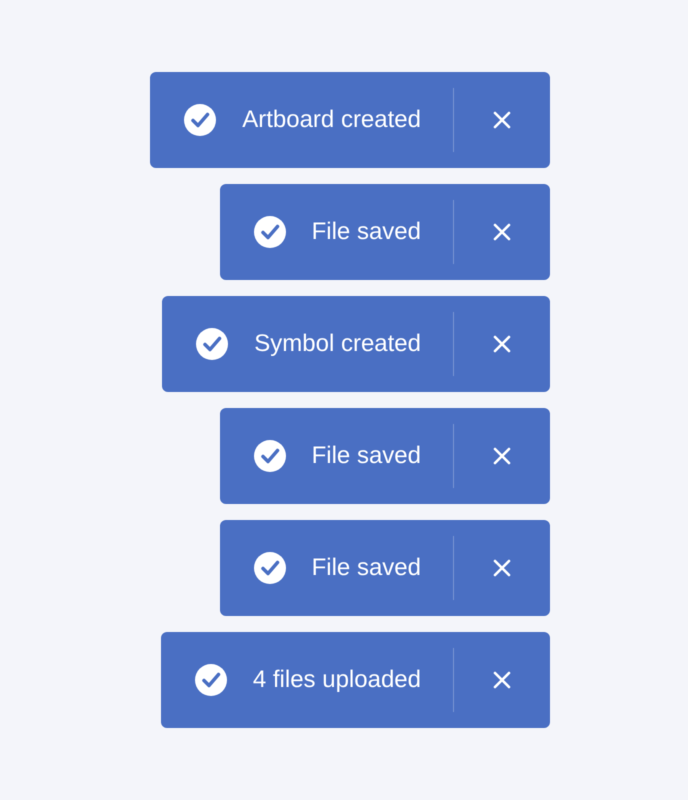  I want to click on toast-message: 4 files uploaded, so click(336, 680).